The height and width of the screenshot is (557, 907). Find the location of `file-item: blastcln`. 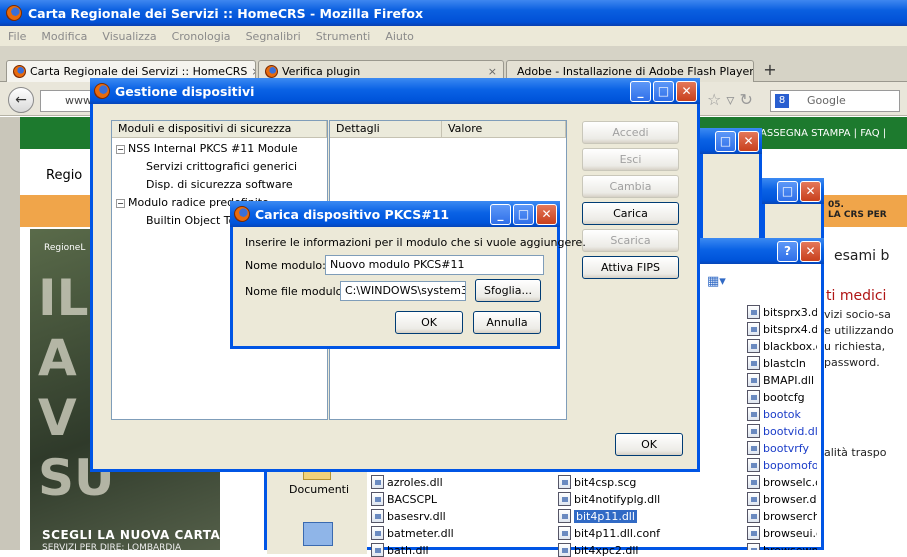

file-item: blastcln is located at coordinates (776, 363).